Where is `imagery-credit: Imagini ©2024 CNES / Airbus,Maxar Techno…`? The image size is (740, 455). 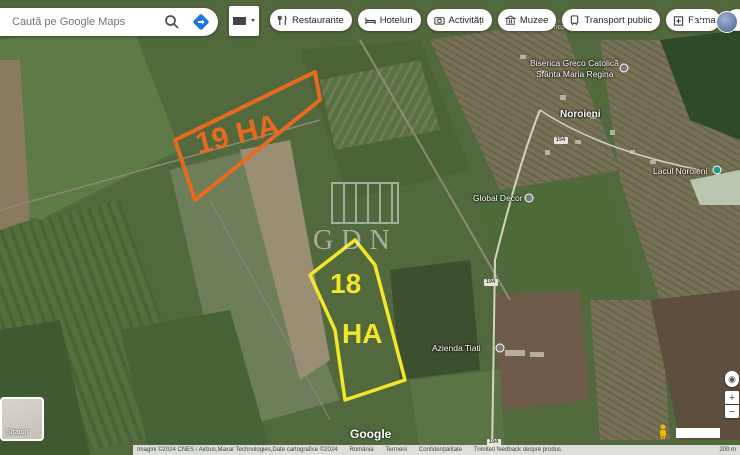 imagery-credit: Imagini ©2024 CNES / Airbus,Maxar Techno… is located at coordinates (237, 450).